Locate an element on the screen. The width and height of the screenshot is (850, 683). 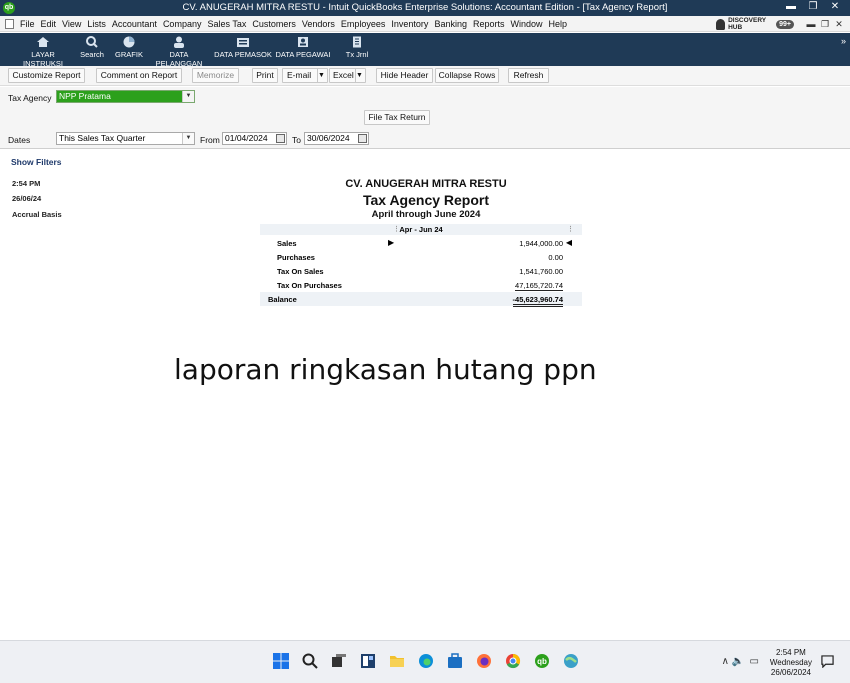
mdi-restore-icon: ❐ is located at coordinates (825, 24).